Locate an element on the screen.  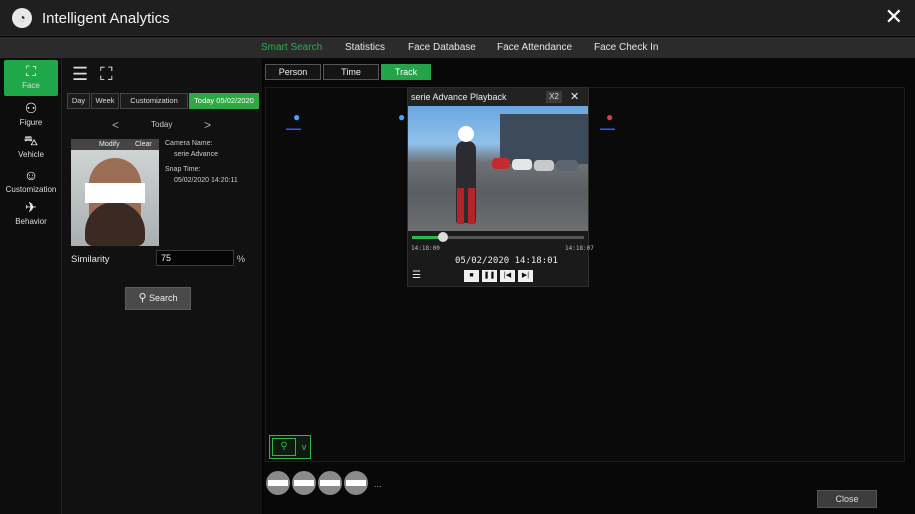
stop-icon: ■ is located at coordinates (471, 276).